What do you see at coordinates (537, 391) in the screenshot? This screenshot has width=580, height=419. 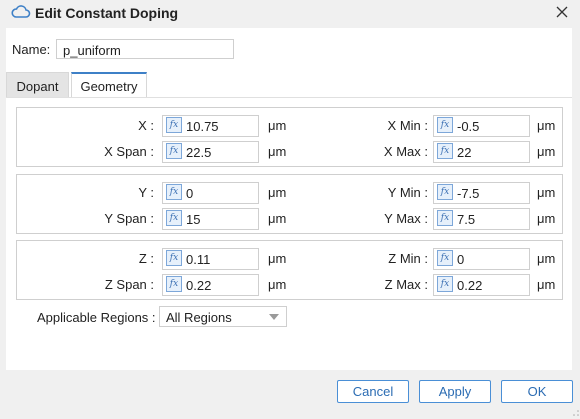 I see `ok-button: OK` at bounding box center [537, 391].